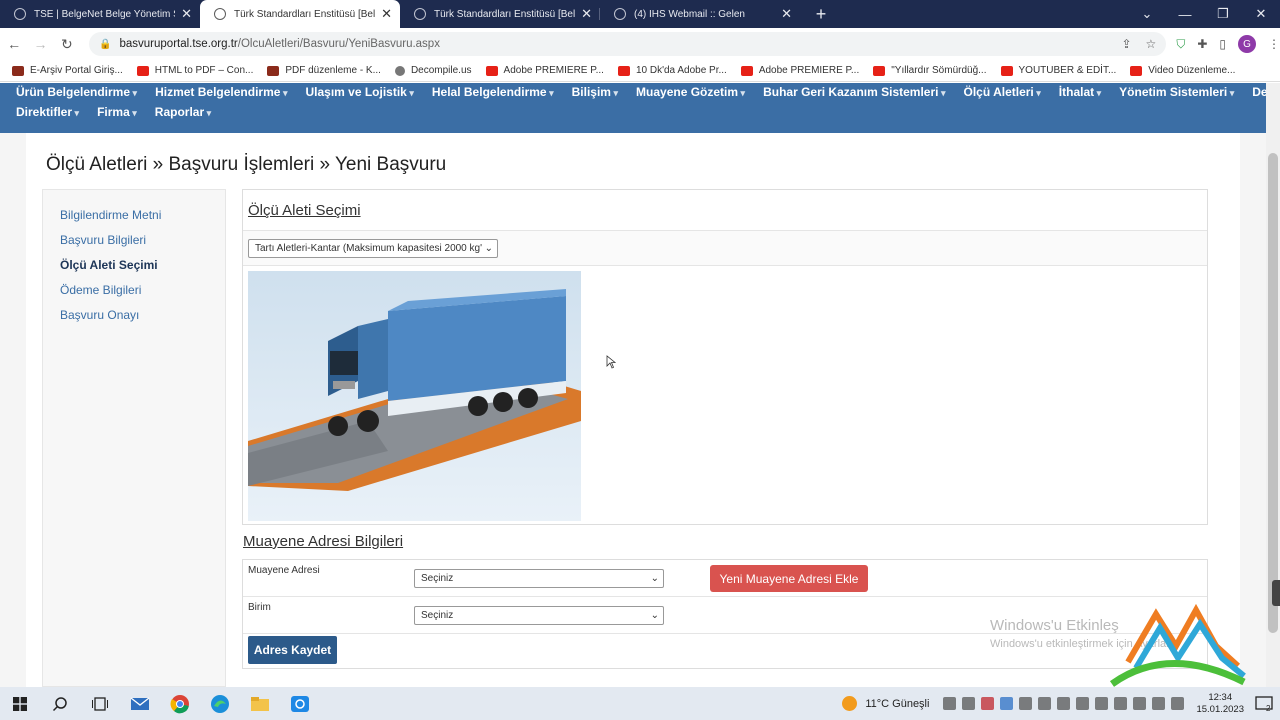 The width and height of the screenshot is (1280, 720). What do you see at coordinates (1247, 44) in the screenshot?
I see `avatar: G` at bounding box center [1247, 44].